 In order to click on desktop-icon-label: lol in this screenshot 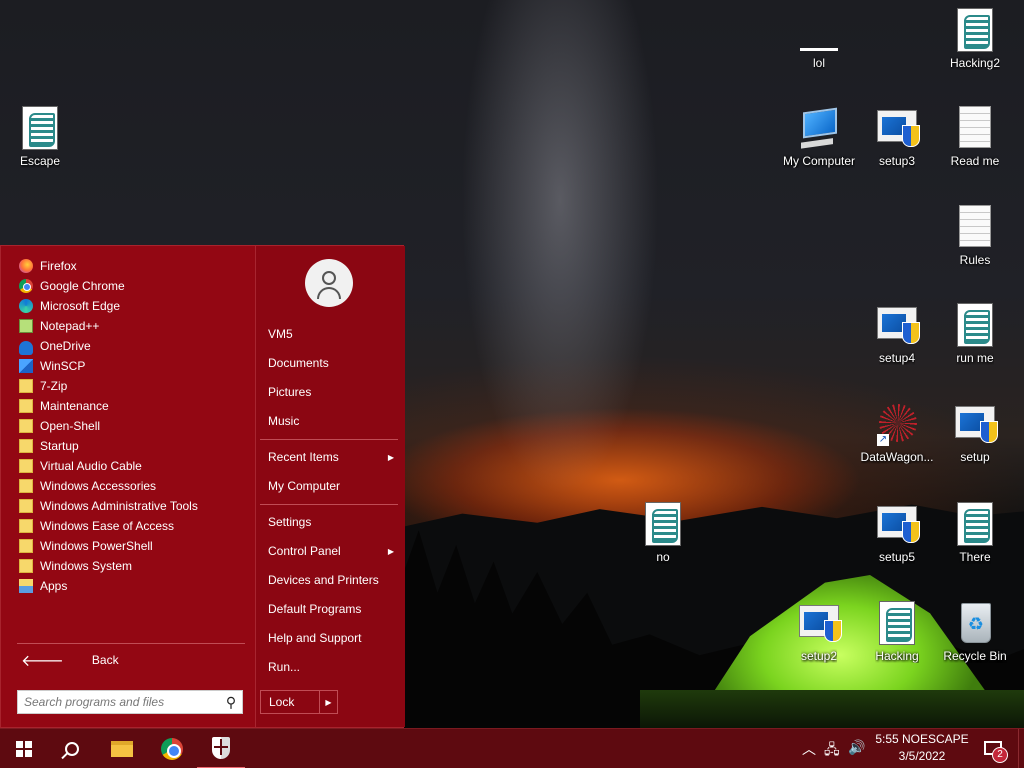, I will do `click(818, 63)`.